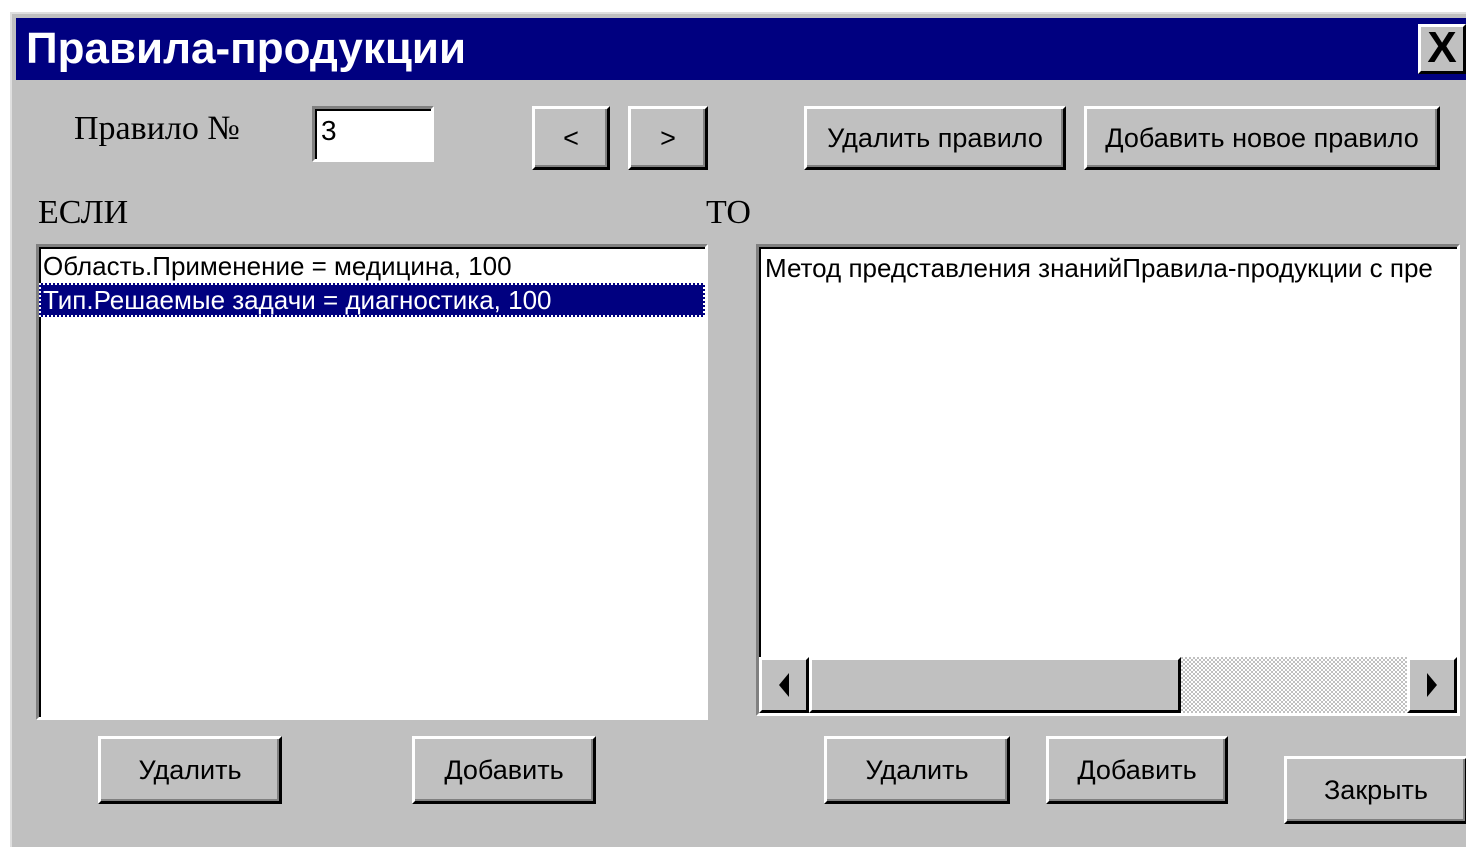 This screenshot has height=847, width=1466. What do you see at coordinates (372, 266) in the screenshot?
I see `if-condition-item: Область.Применение = медицина, 100` at bounding box center [372, 266].